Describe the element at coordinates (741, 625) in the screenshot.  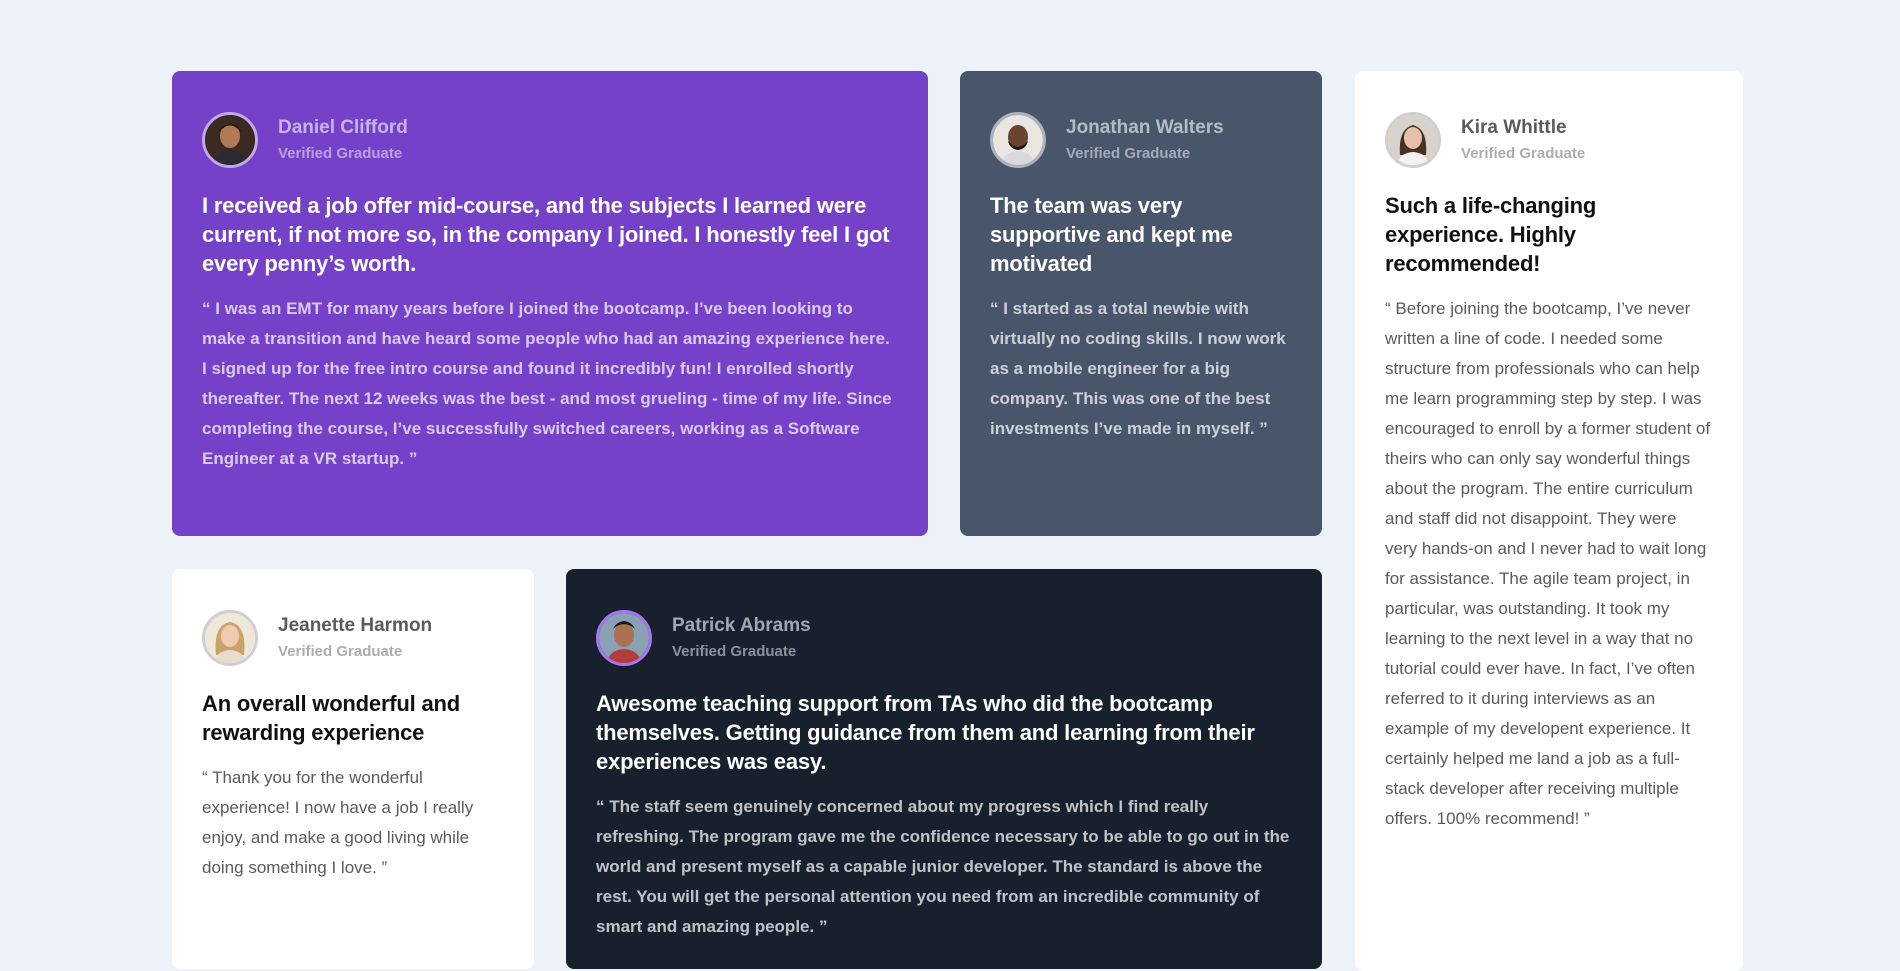
I see `author-name: Patrick Abrams` at that location.